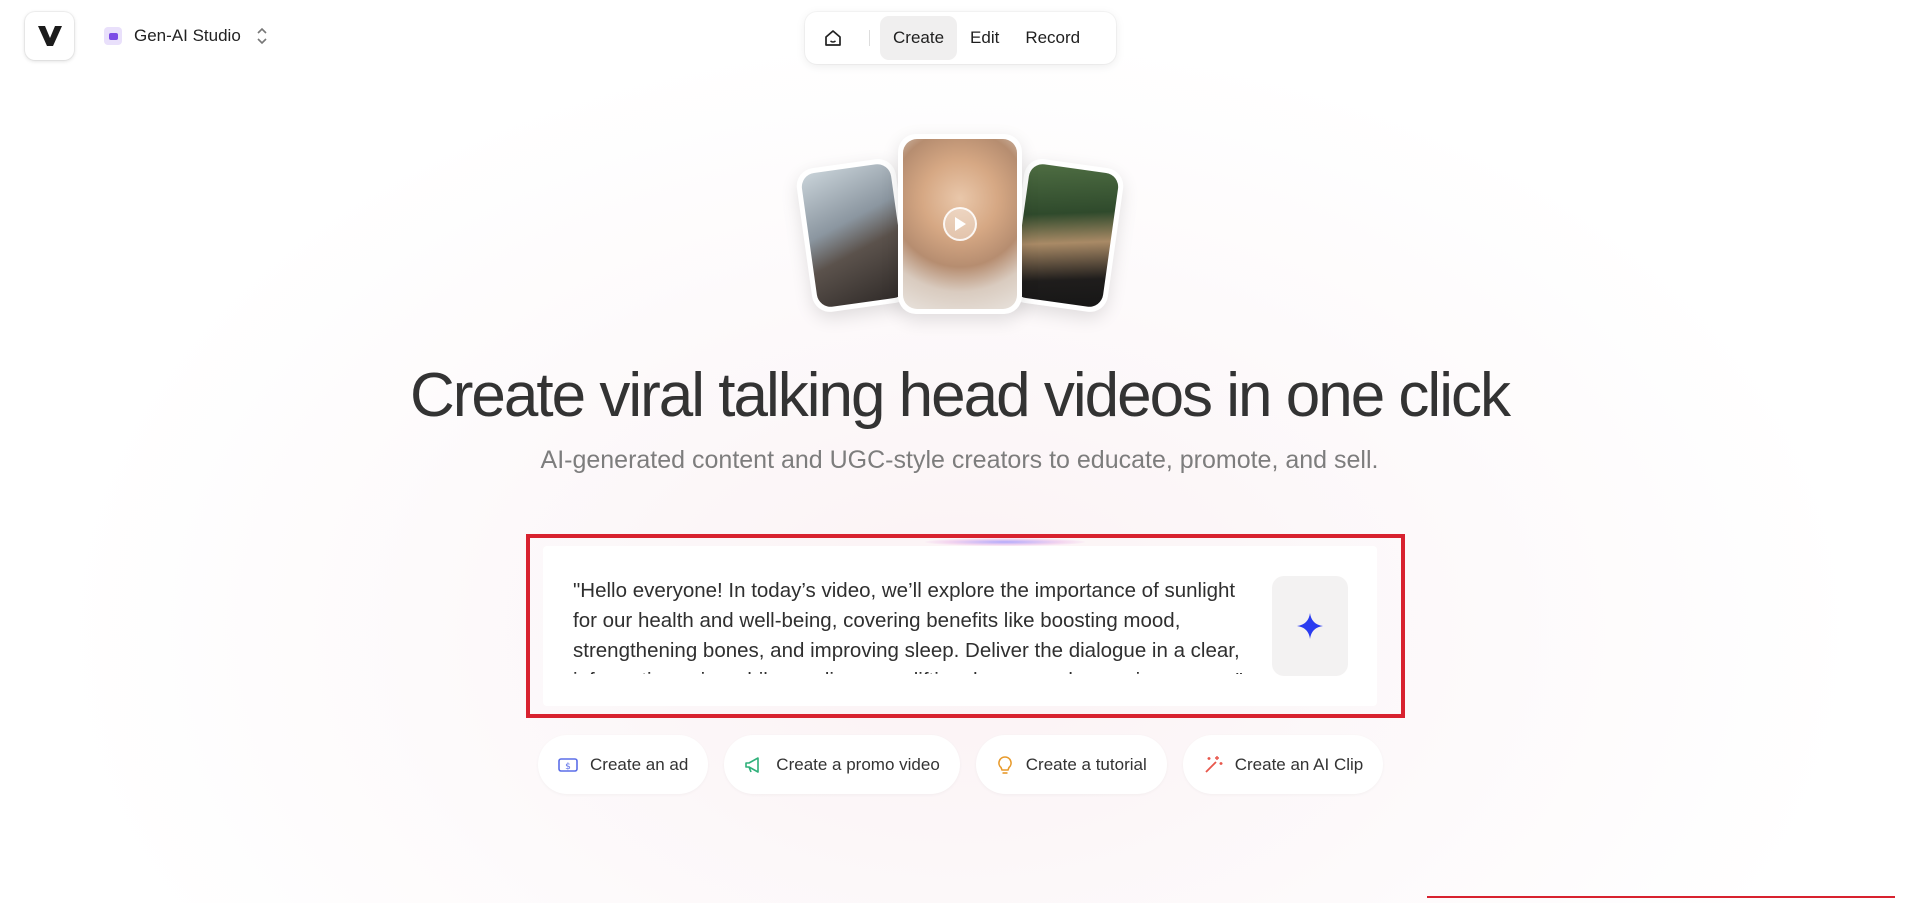 Image resolution: width=1919 pixels, height=903 pixels. I want to click on dollar-bill-icon: $, so click(568, 764).